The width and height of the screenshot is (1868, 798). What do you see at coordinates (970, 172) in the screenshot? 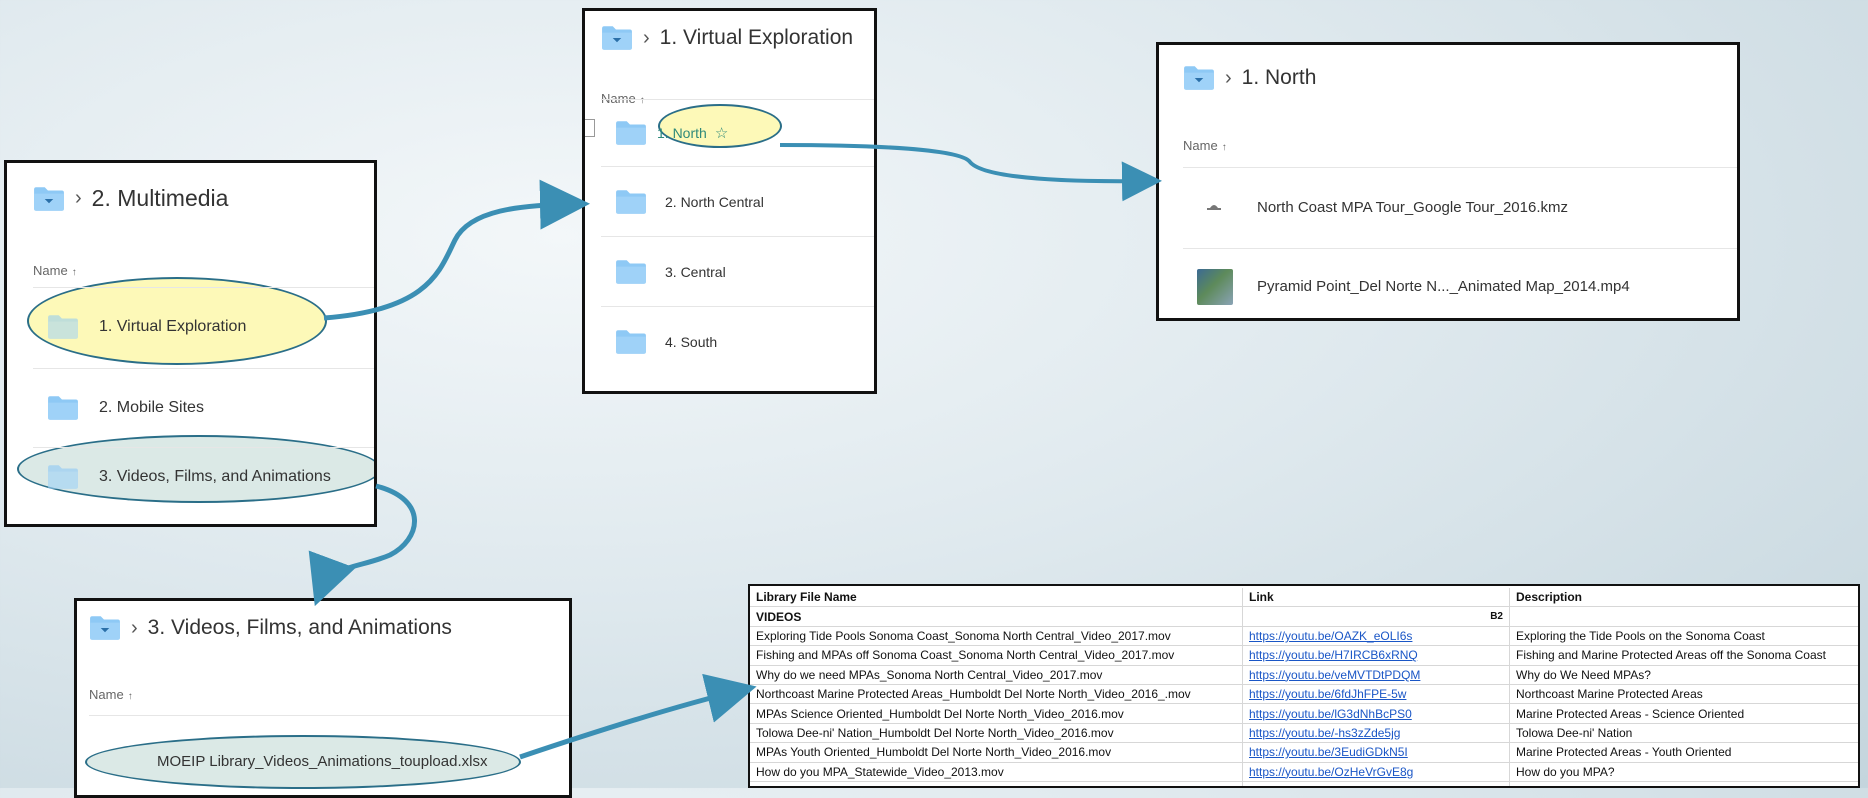
I see `arrow-virtual-to-north` at bounding box center [970, 172].